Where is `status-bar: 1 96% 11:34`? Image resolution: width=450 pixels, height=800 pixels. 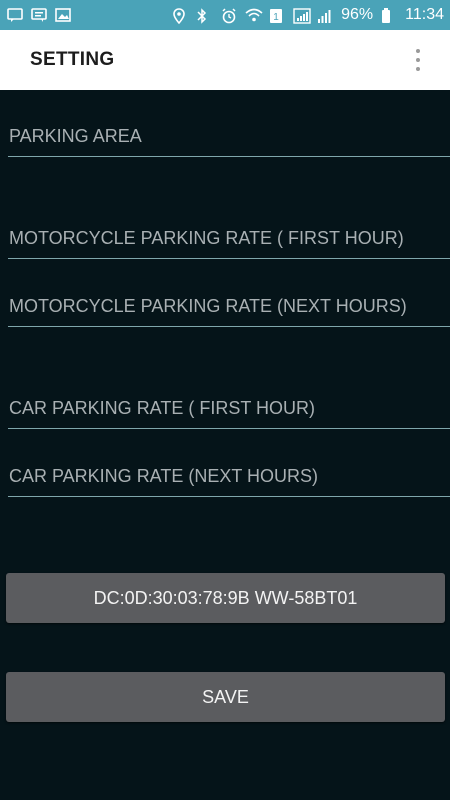 status-bar: 1 96% 11:34 is located at coordinates (225, 15).